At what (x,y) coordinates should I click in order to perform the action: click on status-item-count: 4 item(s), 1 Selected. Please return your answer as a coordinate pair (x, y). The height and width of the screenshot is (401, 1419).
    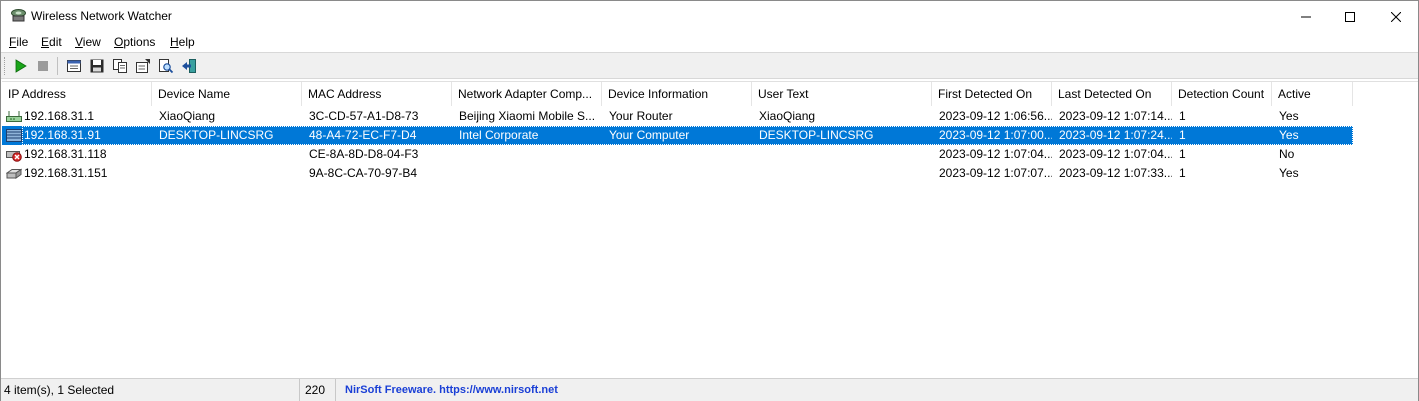
    Looking at the image, I should click on (150, 390).